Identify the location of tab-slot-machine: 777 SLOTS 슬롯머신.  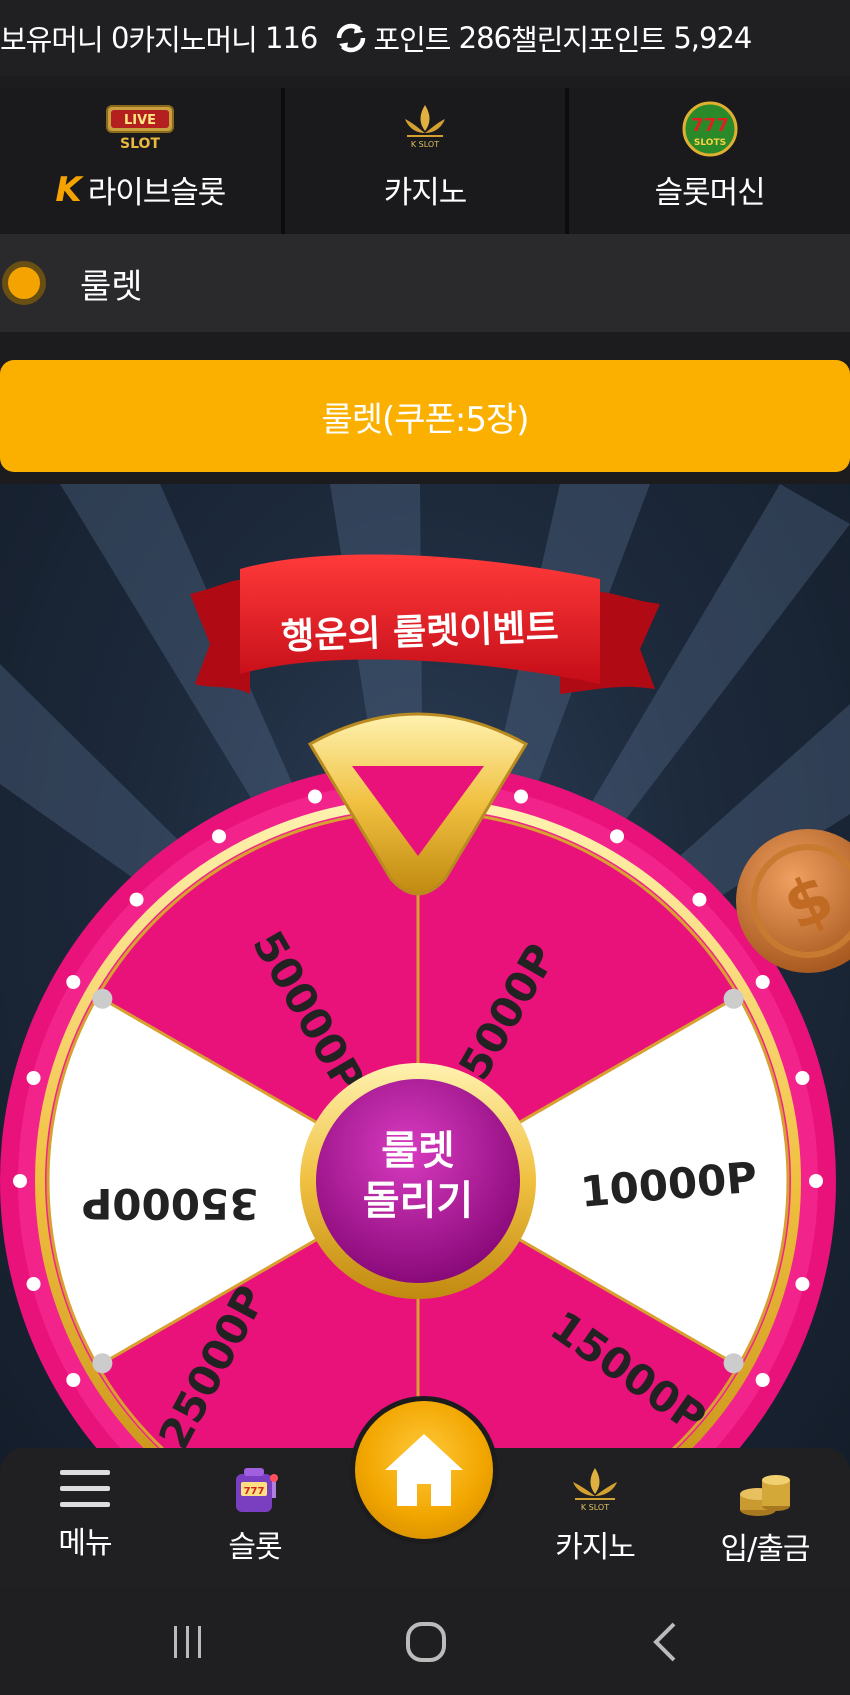
(709, 161).